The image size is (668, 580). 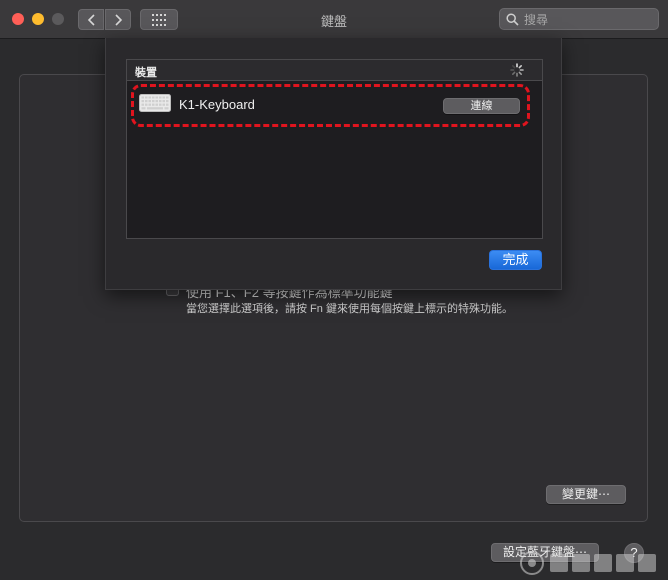 I want to click on watermark-logo, so click(x=593, y=563).